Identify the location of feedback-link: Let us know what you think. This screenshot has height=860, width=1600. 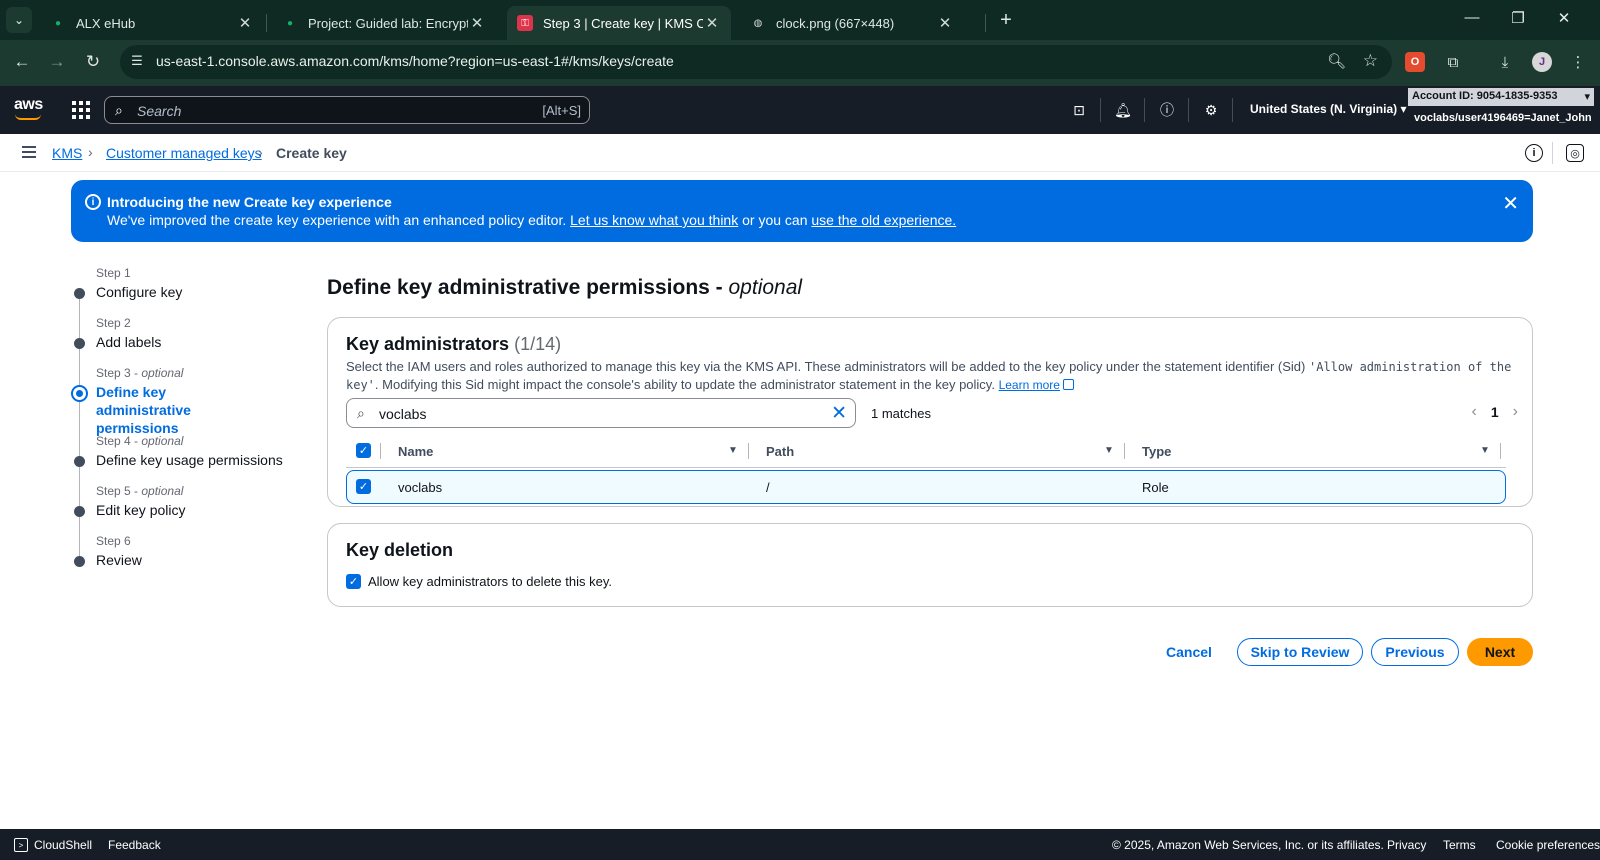
(654, 220).